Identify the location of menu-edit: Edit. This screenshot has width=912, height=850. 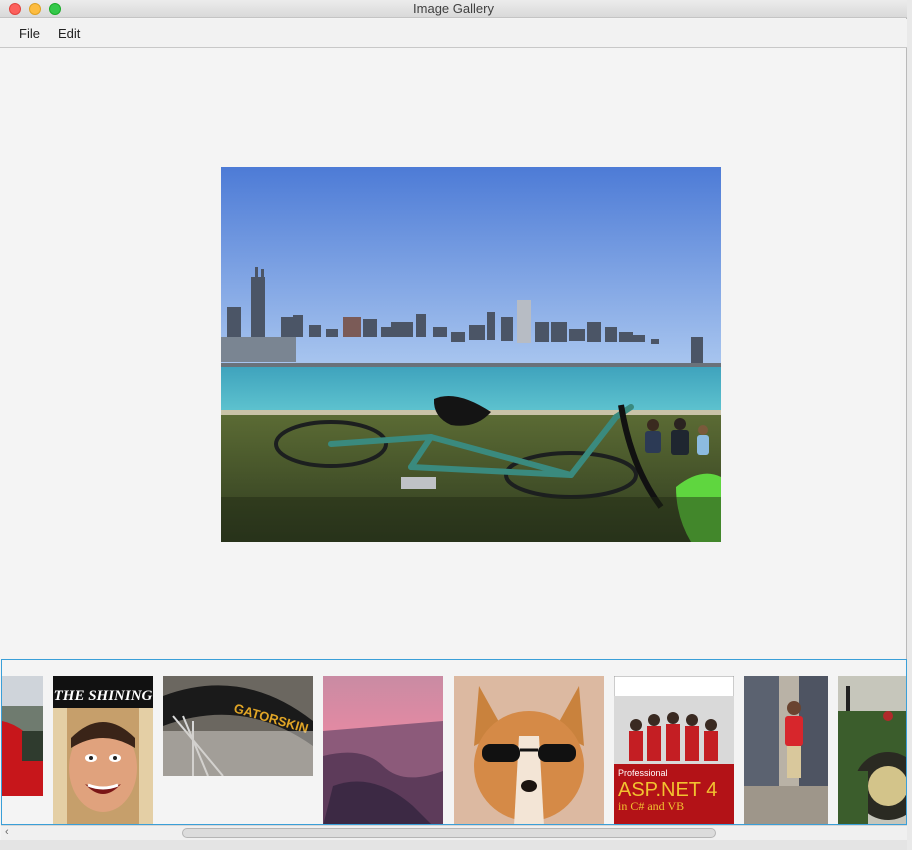
(69, 33).